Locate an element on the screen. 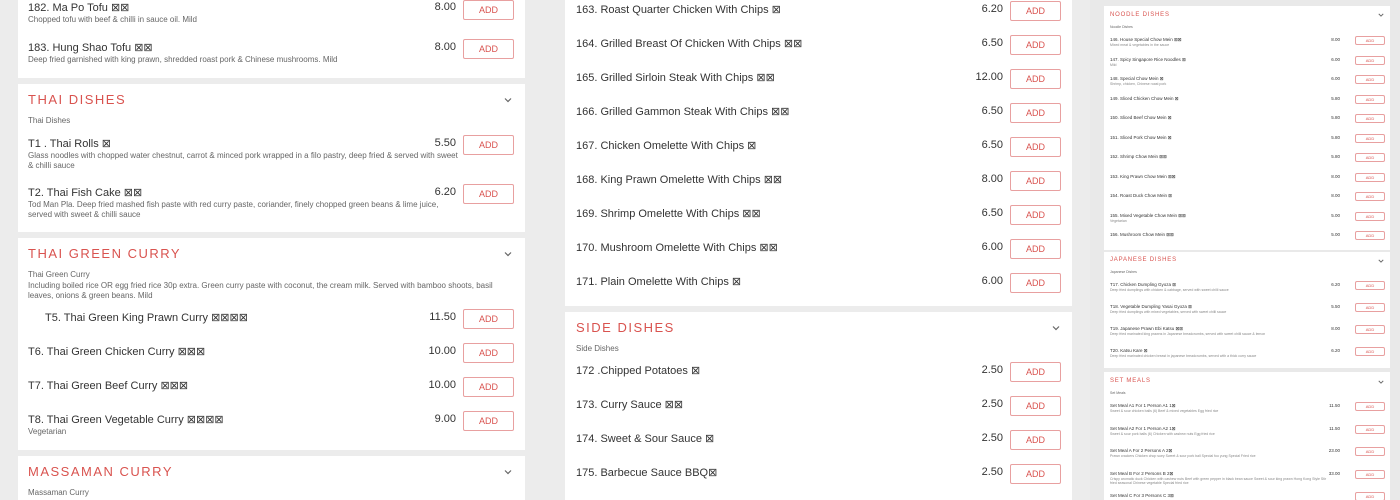 The height and width of the screenshot is (500, 1400). section-title: JAPANESE DISHES is located at coordinates (1143, 260).